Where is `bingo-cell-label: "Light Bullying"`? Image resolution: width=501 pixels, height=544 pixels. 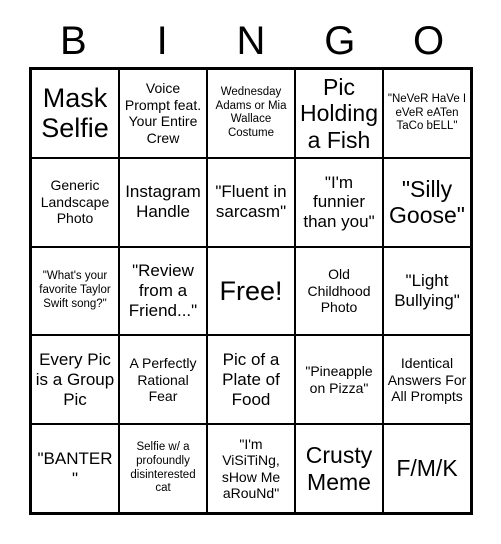 bingo-cell-label: "Light Bullying" is located at coordinates (427, 290).